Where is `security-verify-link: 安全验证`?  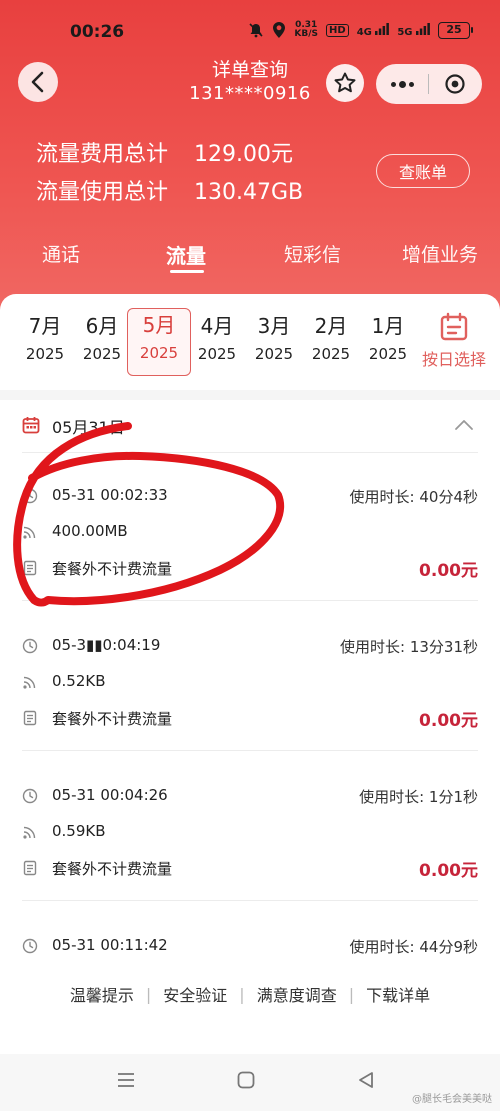 security-verify-link: 安全验证 is located at coordinates (195, 994).